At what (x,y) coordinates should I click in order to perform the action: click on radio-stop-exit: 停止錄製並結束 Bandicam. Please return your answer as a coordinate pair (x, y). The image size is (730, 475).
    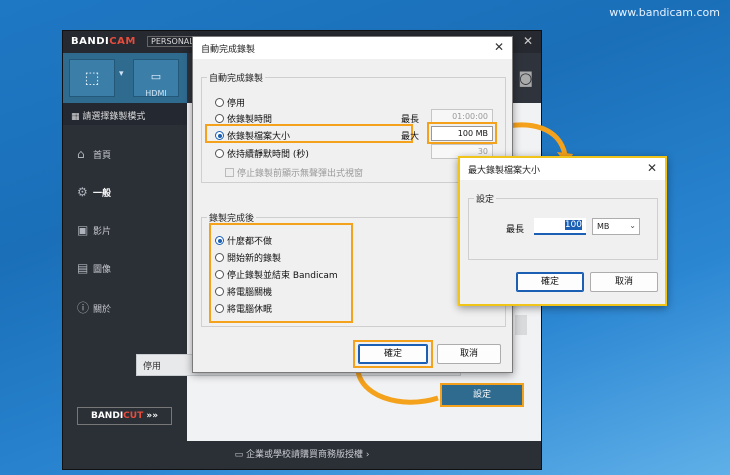
    Looking at the image, I should click on (276, 274).